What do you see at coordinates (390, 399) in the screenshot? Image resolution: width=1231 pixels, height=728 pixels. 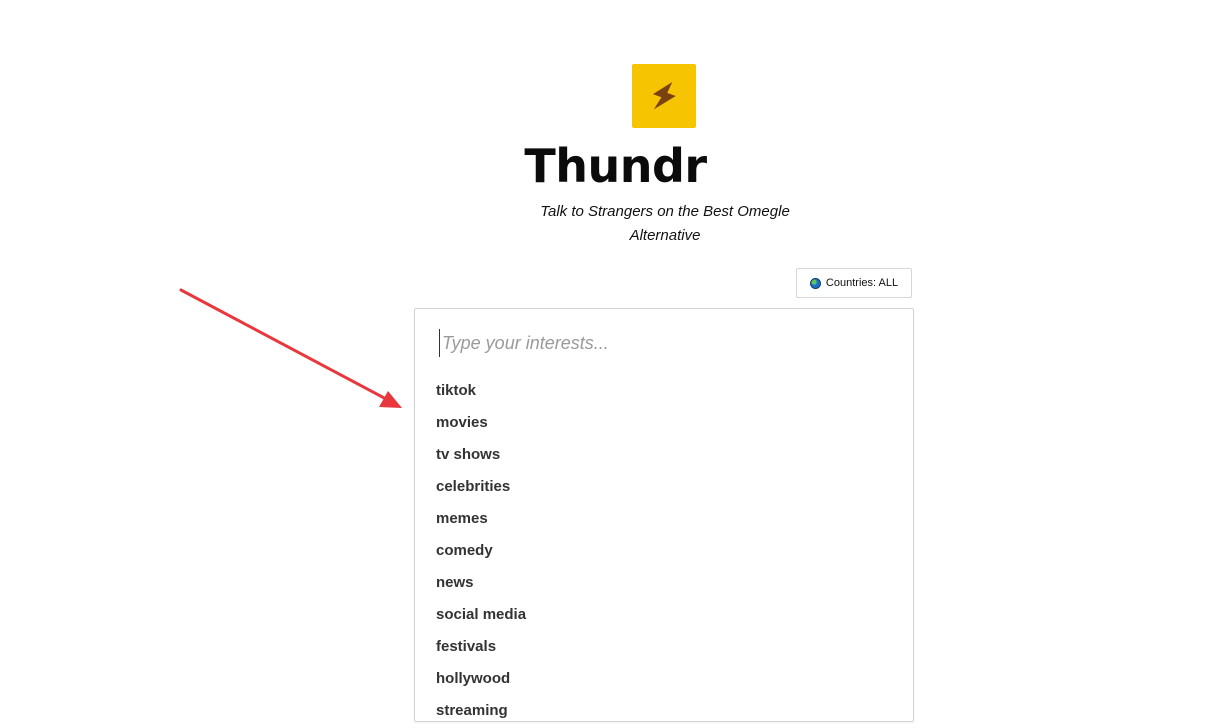 I see `annotation-arrow-head` at bounding box center [390, 399].